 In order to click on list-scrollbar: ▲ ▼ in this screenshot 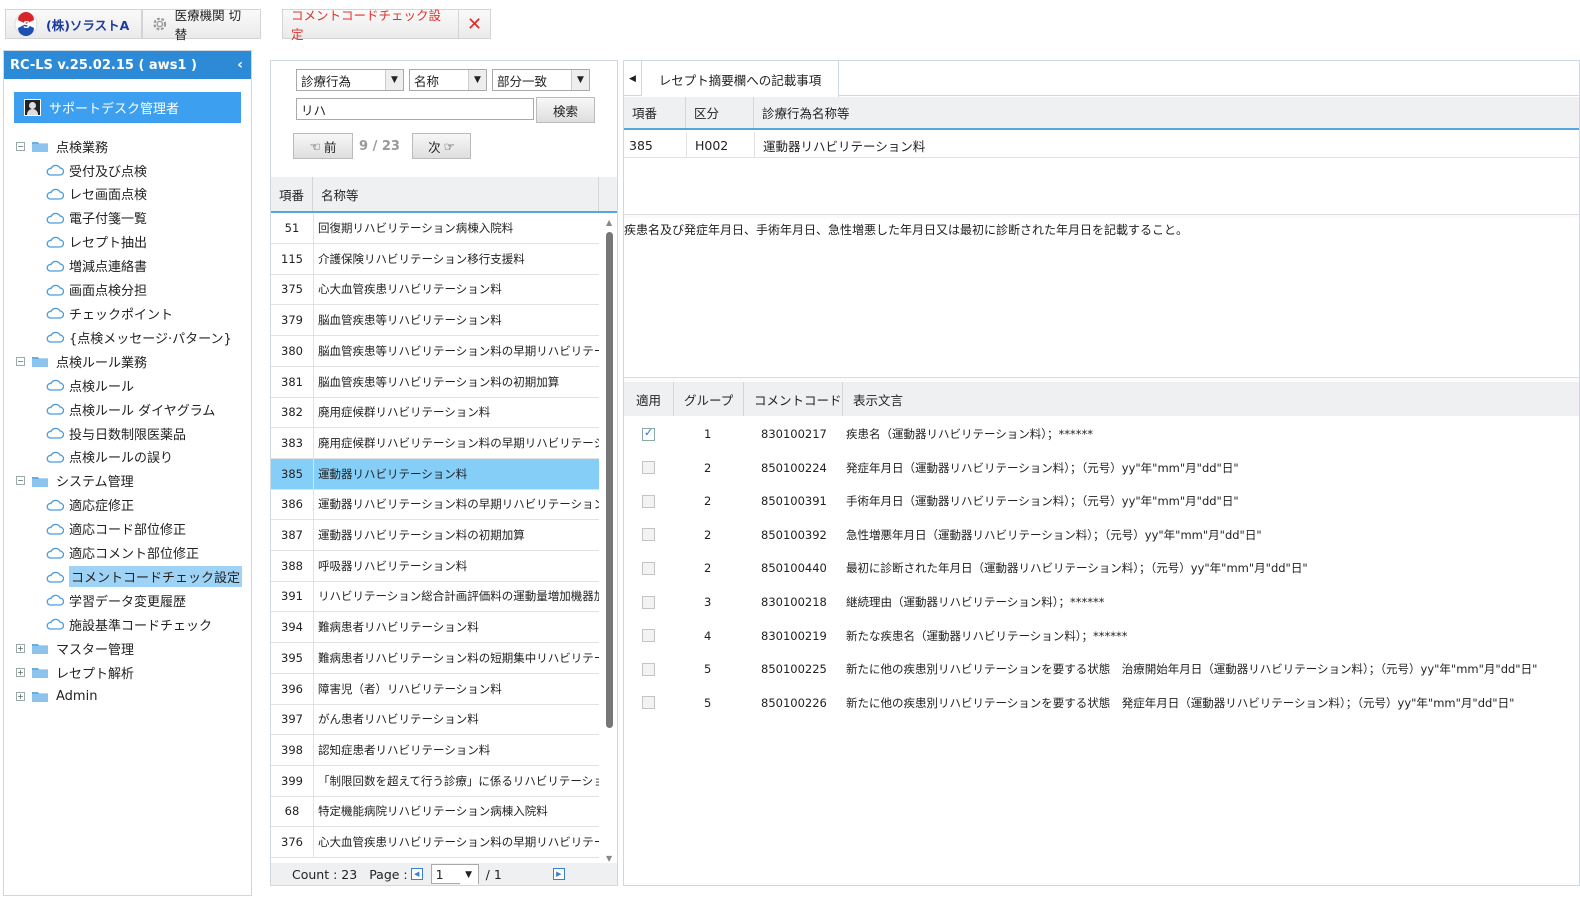, I will do `click(609, 540)`.